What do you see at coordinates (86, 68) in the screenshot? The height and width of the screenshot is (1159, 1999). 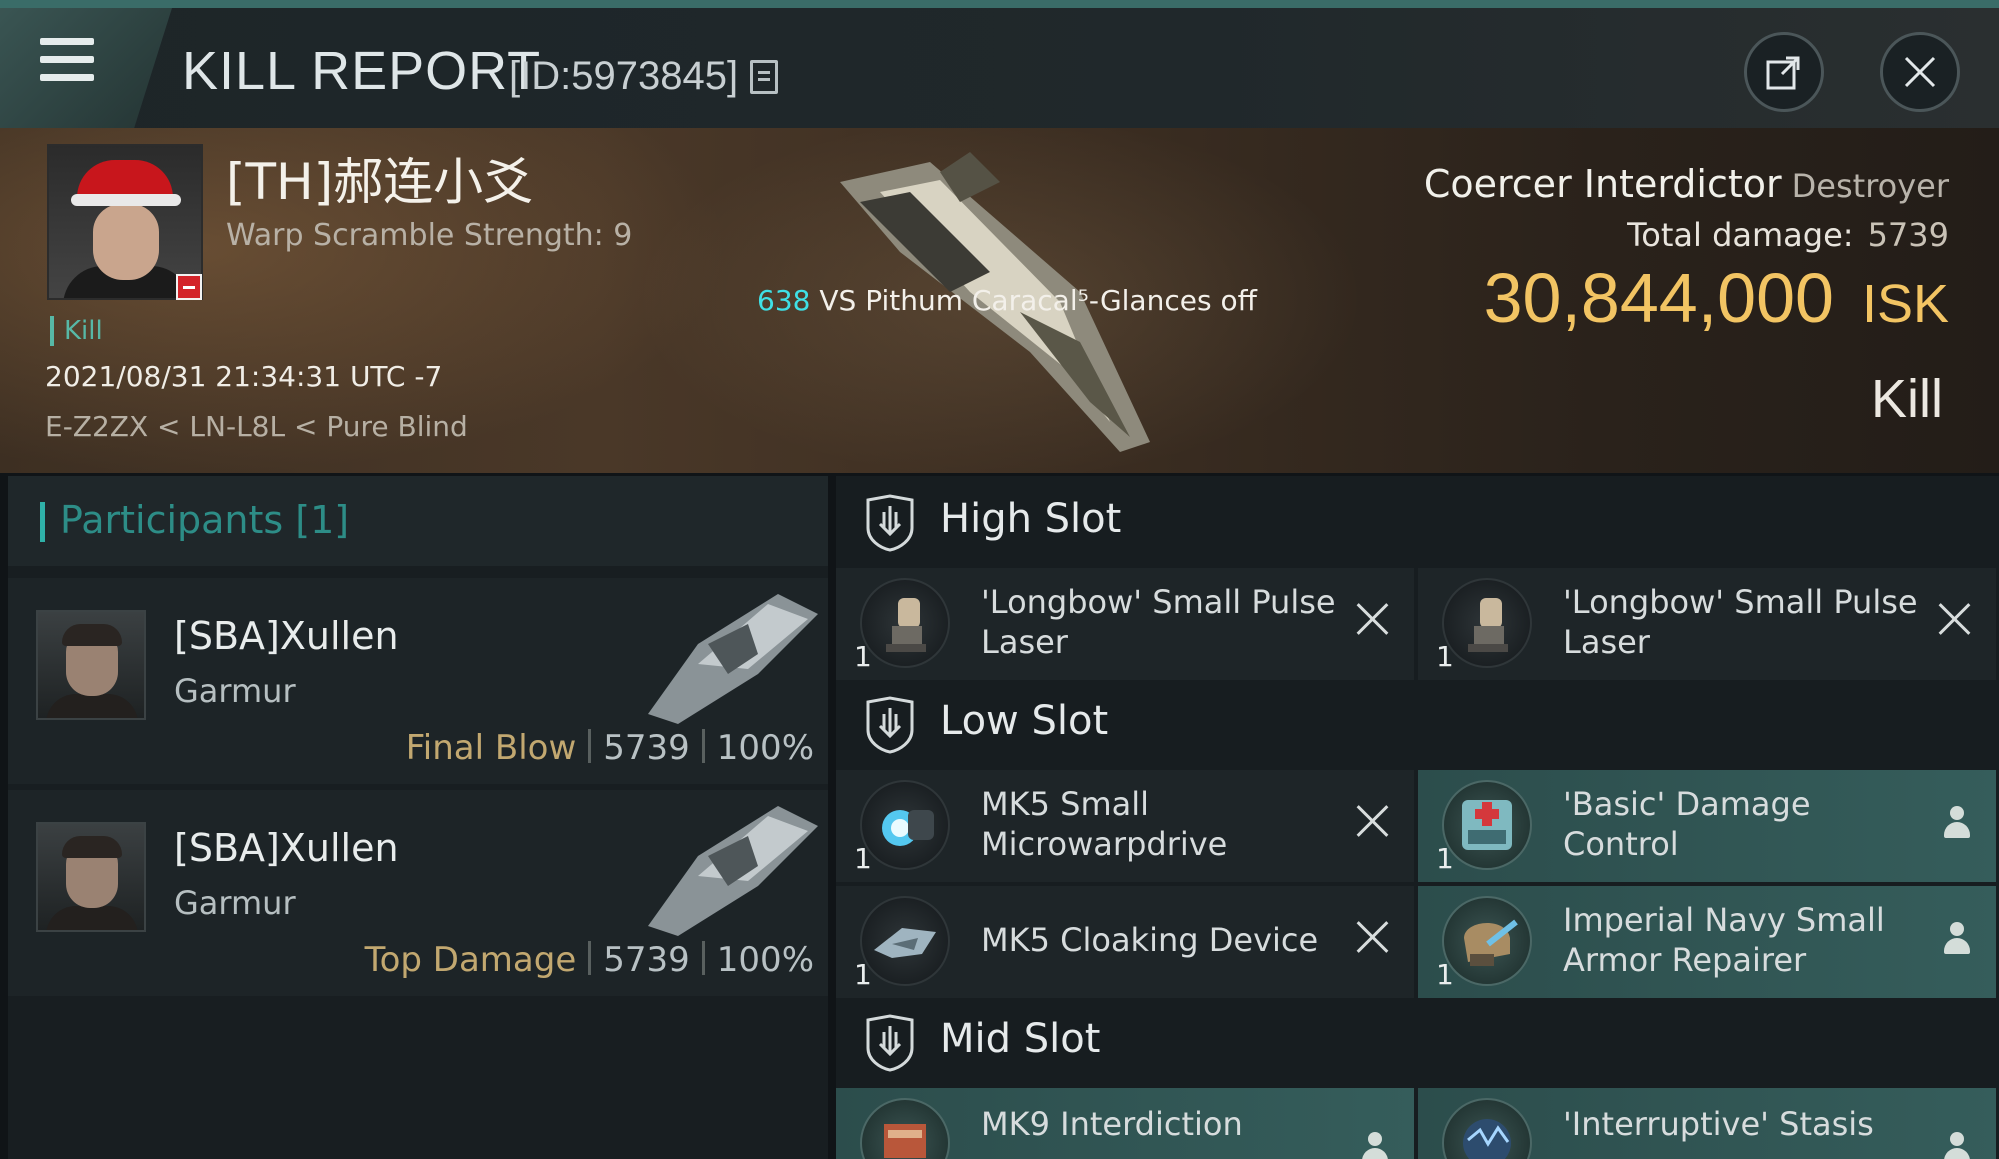 I see `menu-button` at bounding box center [86, 68].